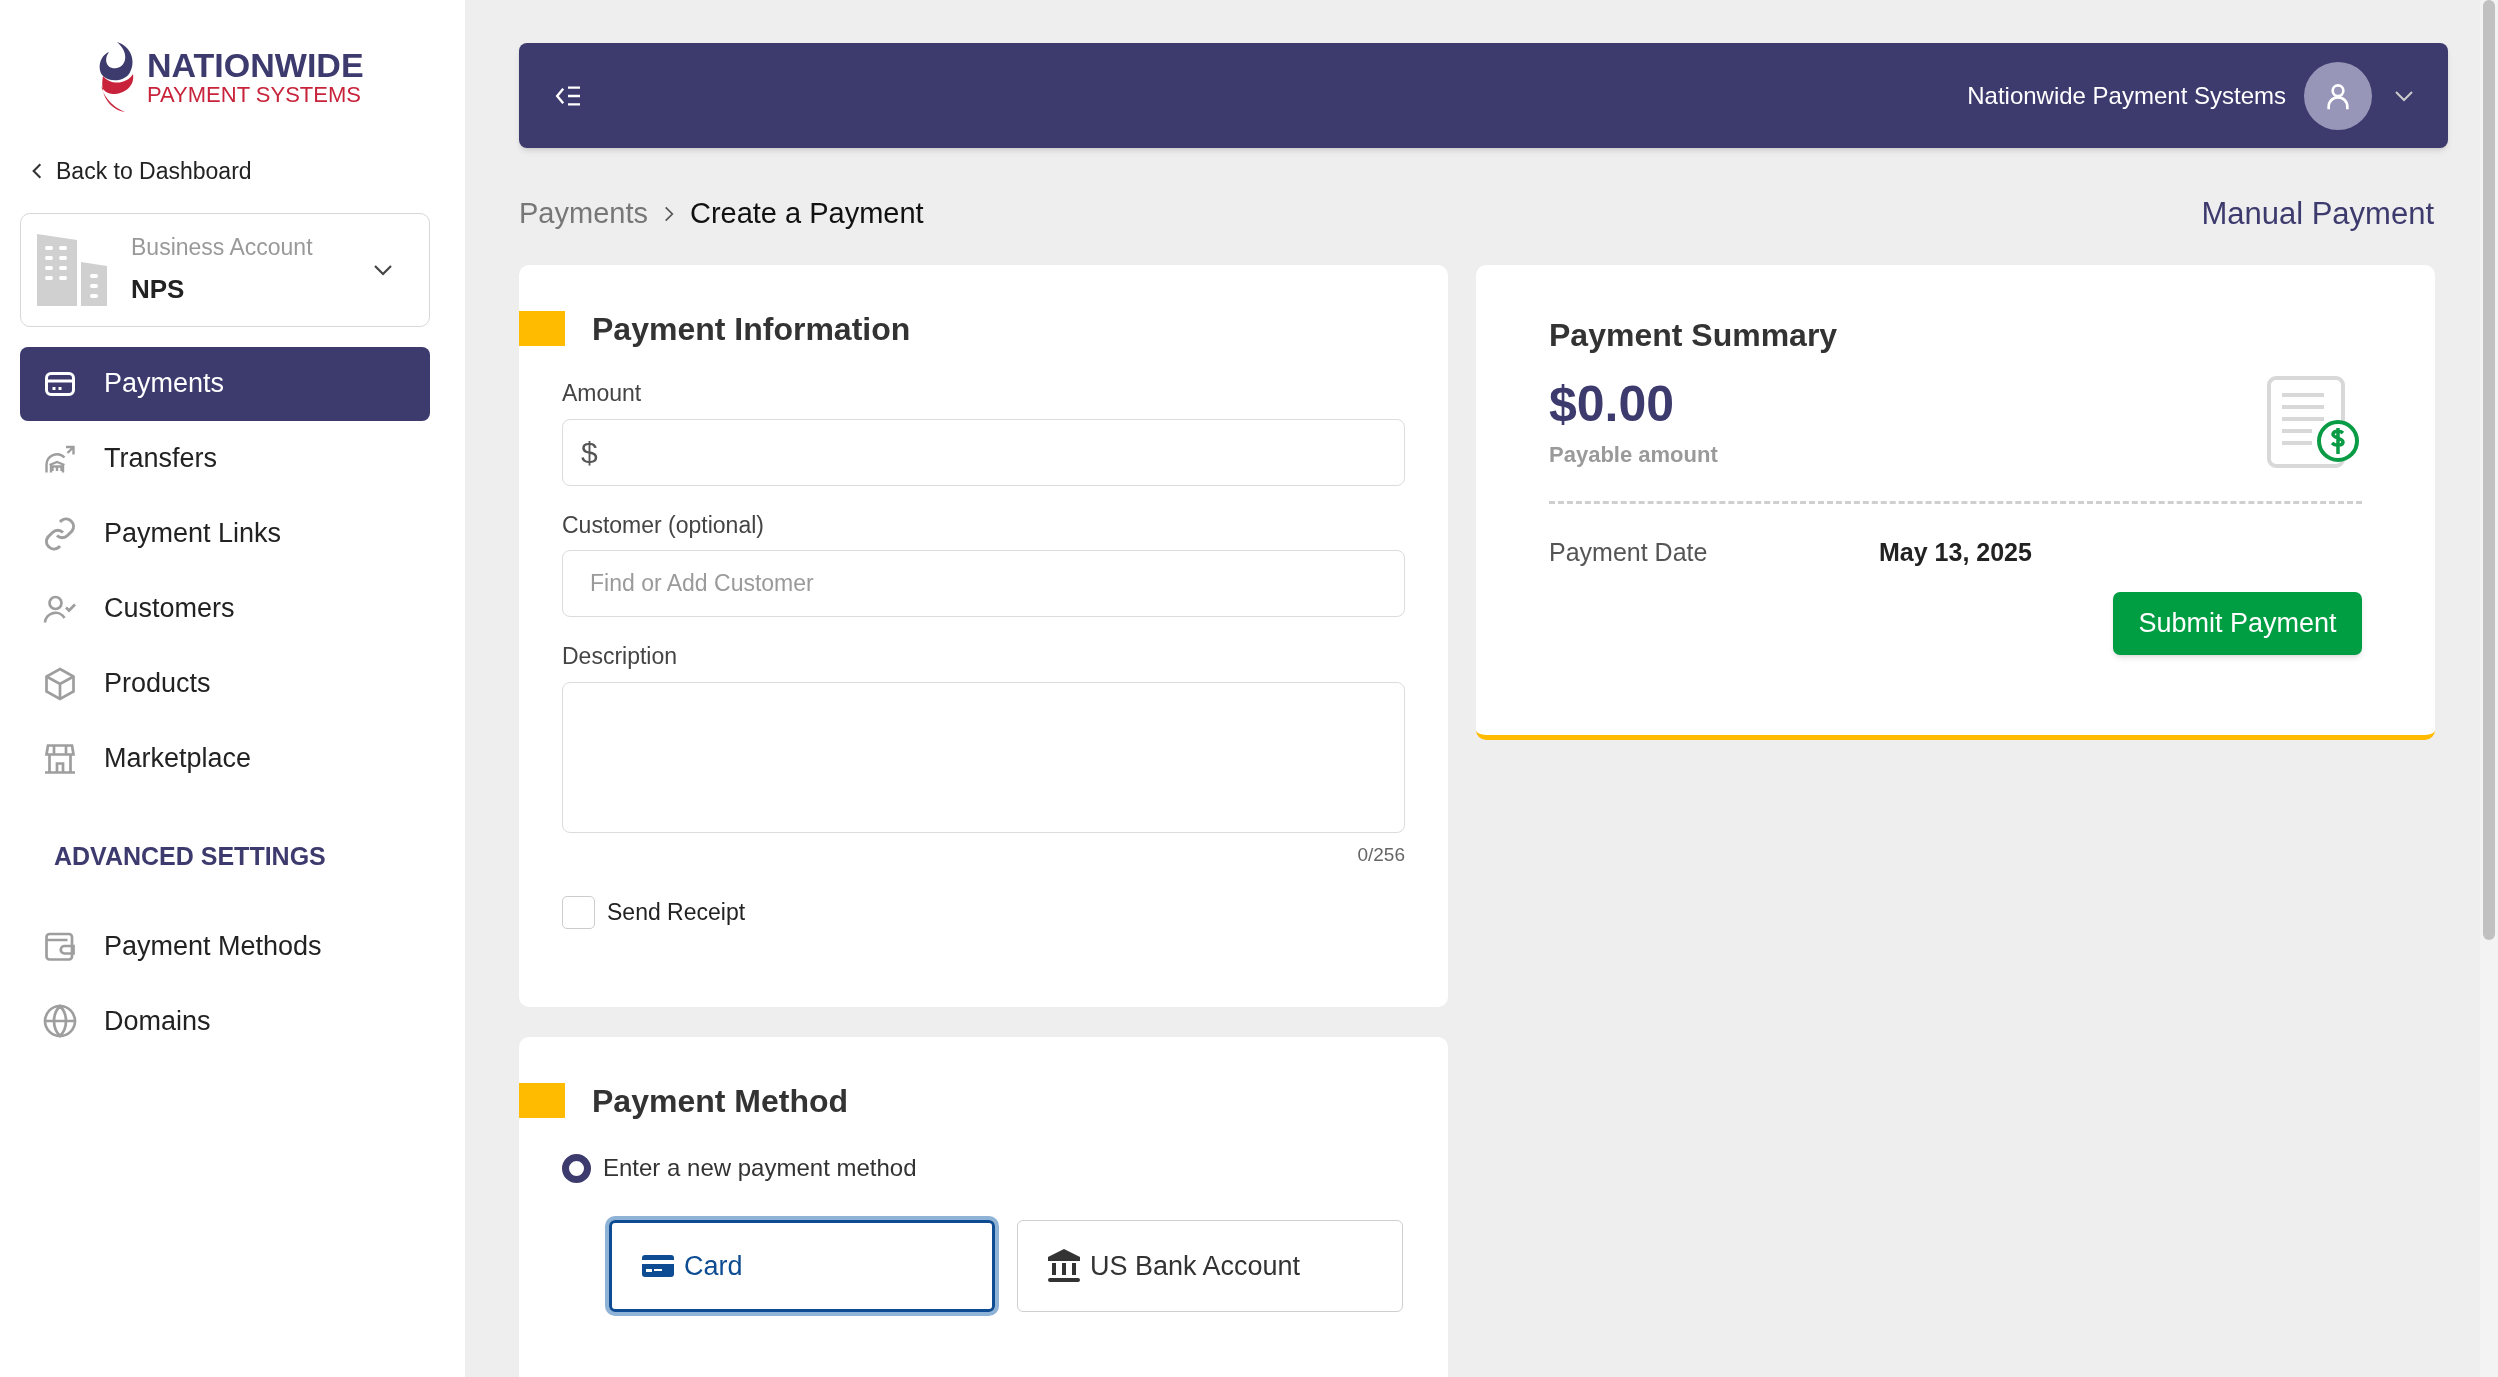 Image resolution: width=2498 pixels, height=1377 pixels. I want to click on nav-item: Products, so click(225, 683).